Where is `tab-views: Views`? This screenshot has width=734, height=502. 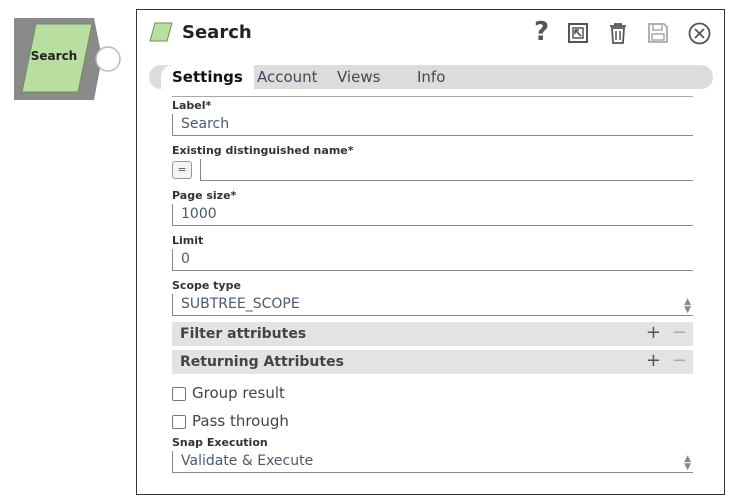 tab-views: Views is located at coordinates (358, 77).